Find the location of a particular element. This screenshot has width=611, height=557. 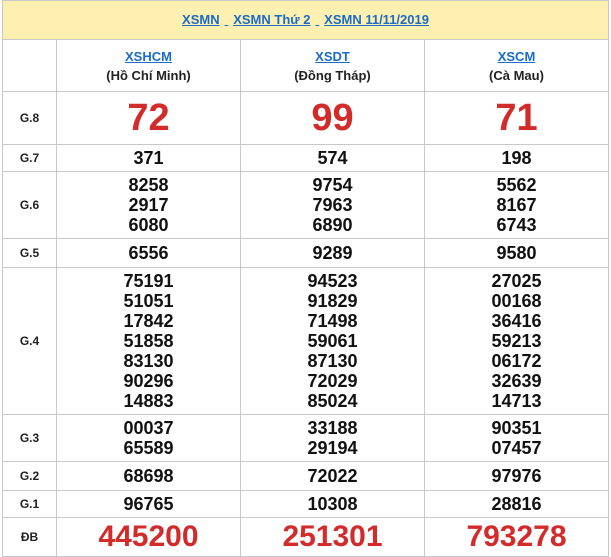

prize-row-g8: G.8 72 99 71 is located at coordinates (305, 118).